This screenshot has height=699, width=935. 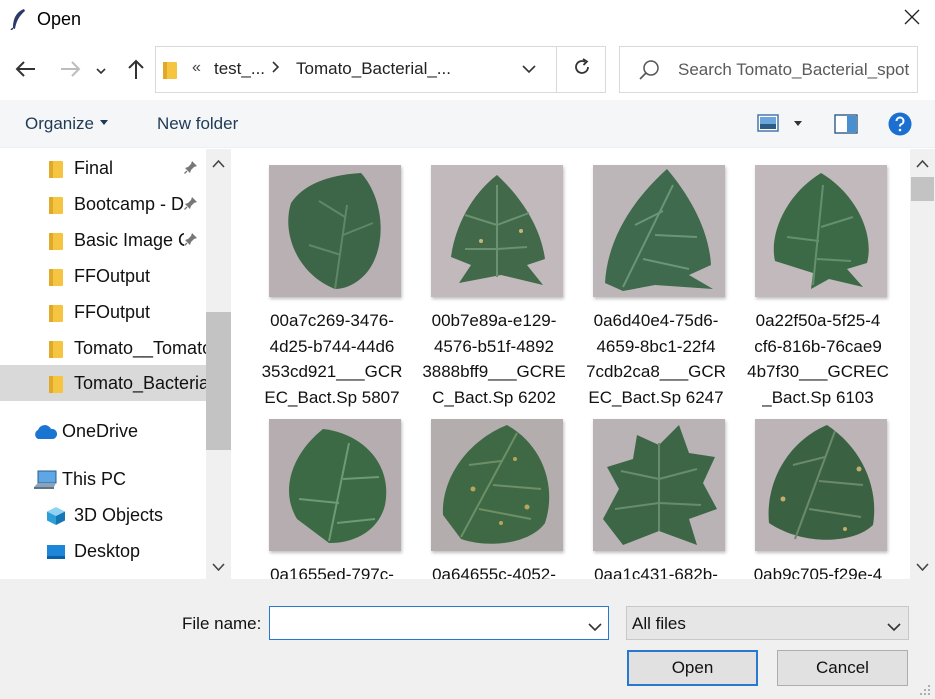 I want to click on preview-pane-icon, so click(x=846, y=126).